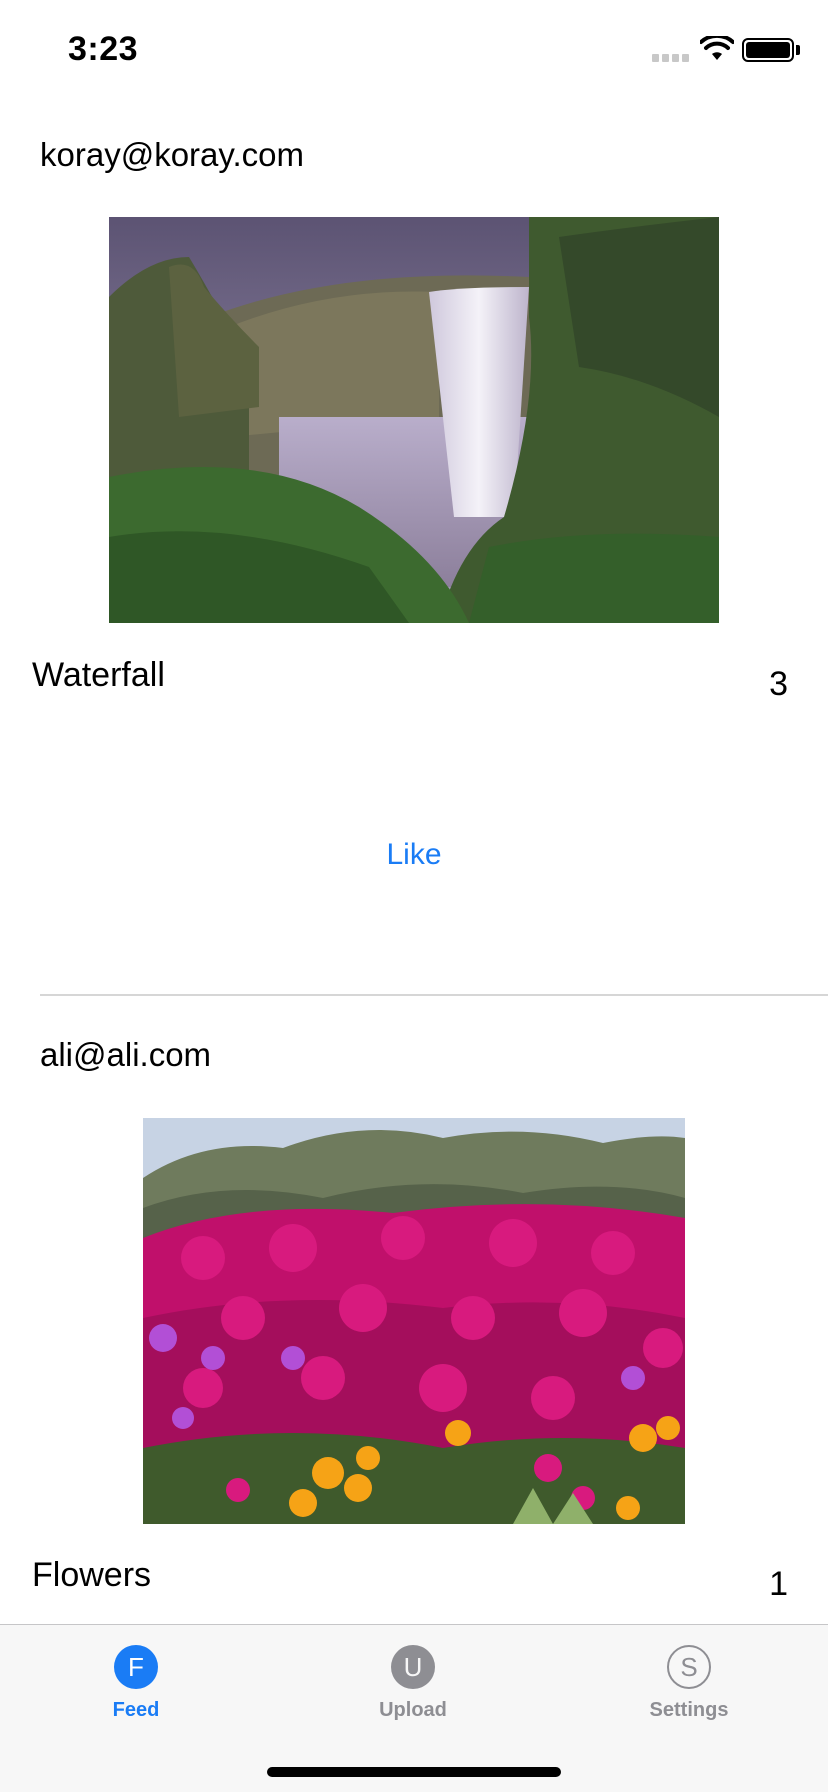 This screenshot has height=1792, width=828. I want to click on wifi-icon, so click(717, 48).